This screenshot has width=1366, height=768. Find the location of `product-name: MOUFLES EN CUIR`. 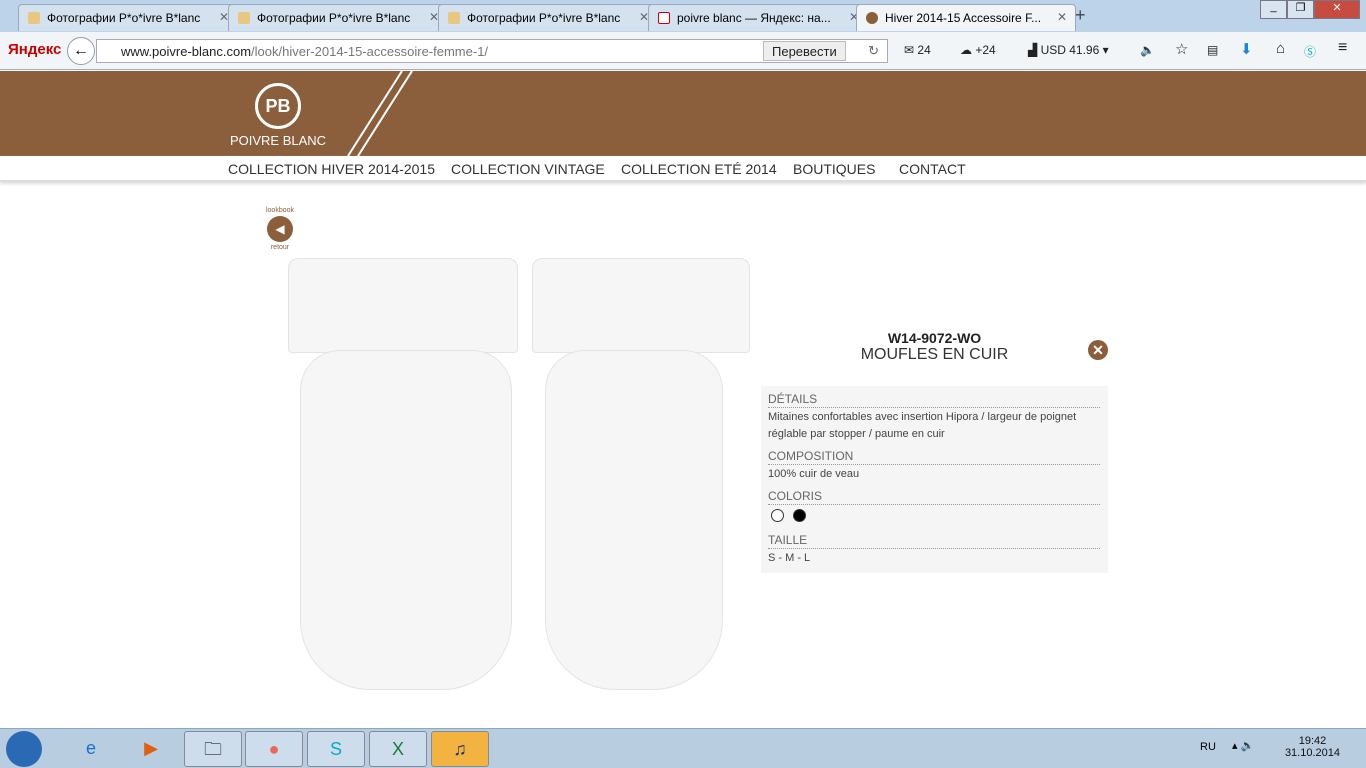

product-name: MOUFLES EN CUIR is located at coordinates (934, 354).